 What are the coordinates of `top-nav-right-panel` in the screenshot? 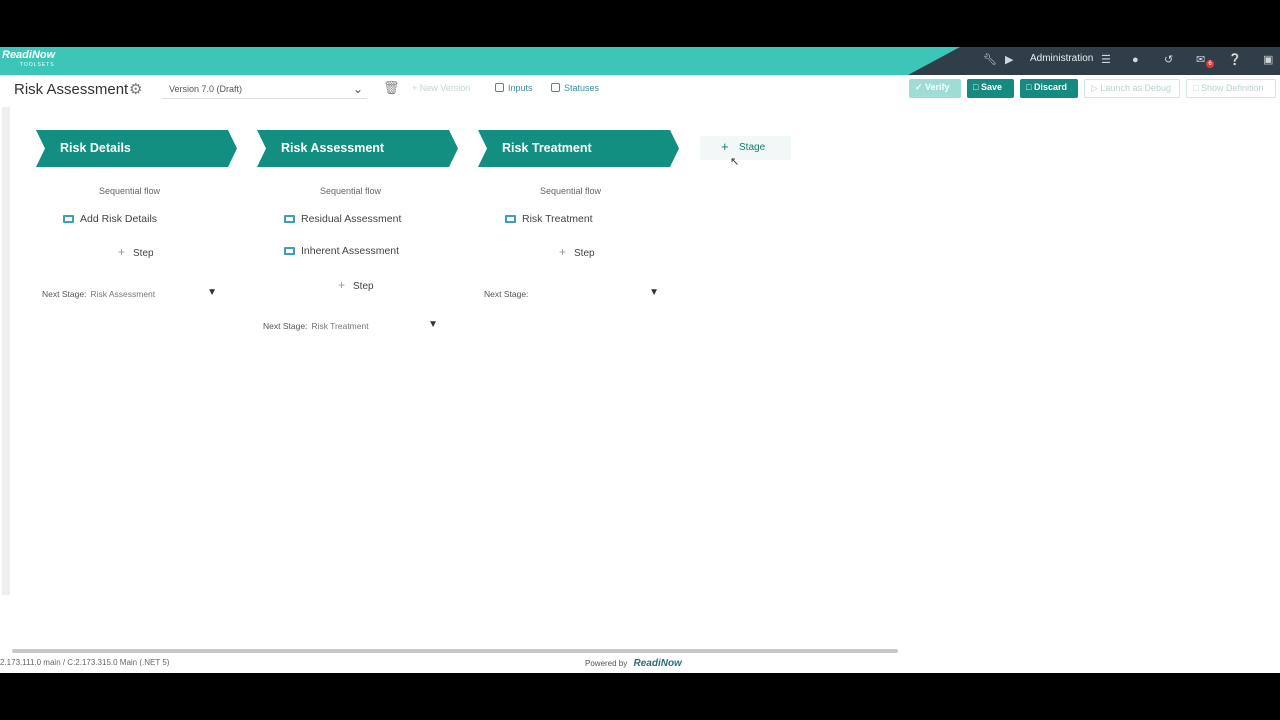 It's located at (1094, 61).